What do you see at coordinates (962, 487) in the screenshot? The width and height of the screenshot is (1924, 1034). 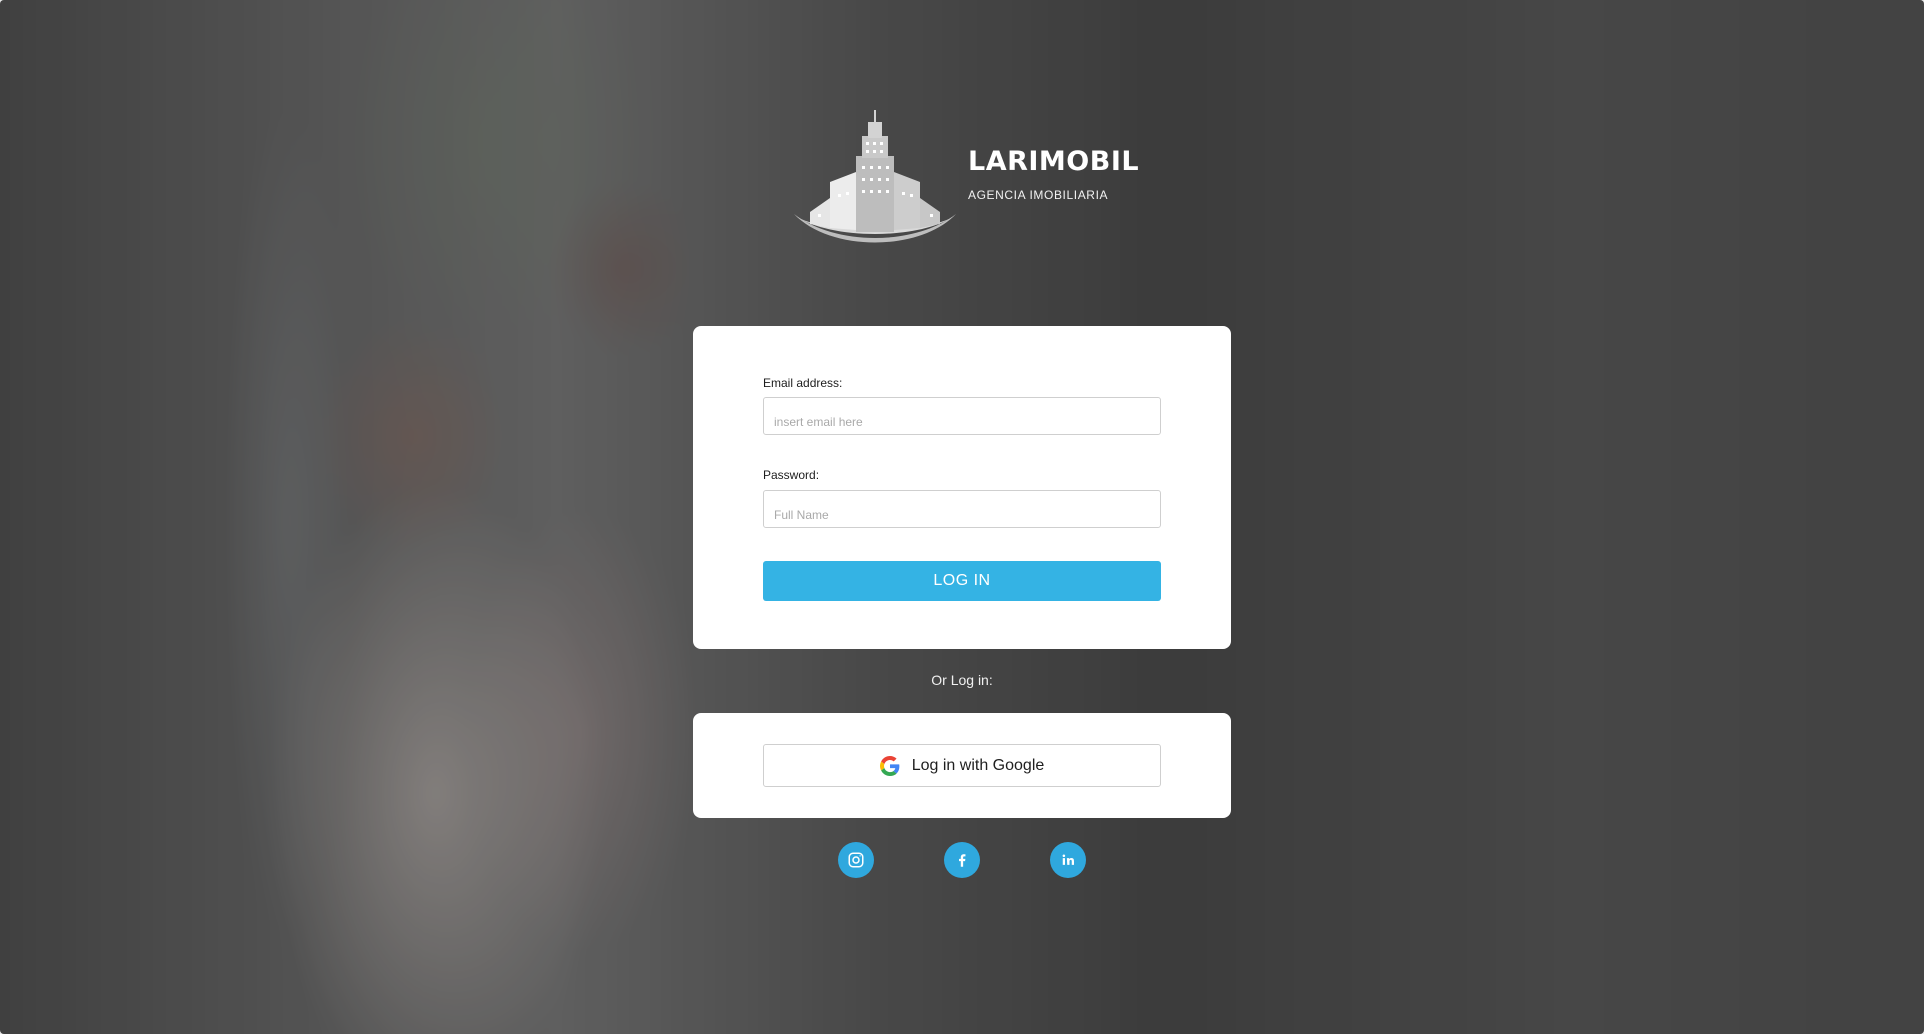 I see `login-card: Email address: Password: LOG IN` at bounding box center [962, 487].